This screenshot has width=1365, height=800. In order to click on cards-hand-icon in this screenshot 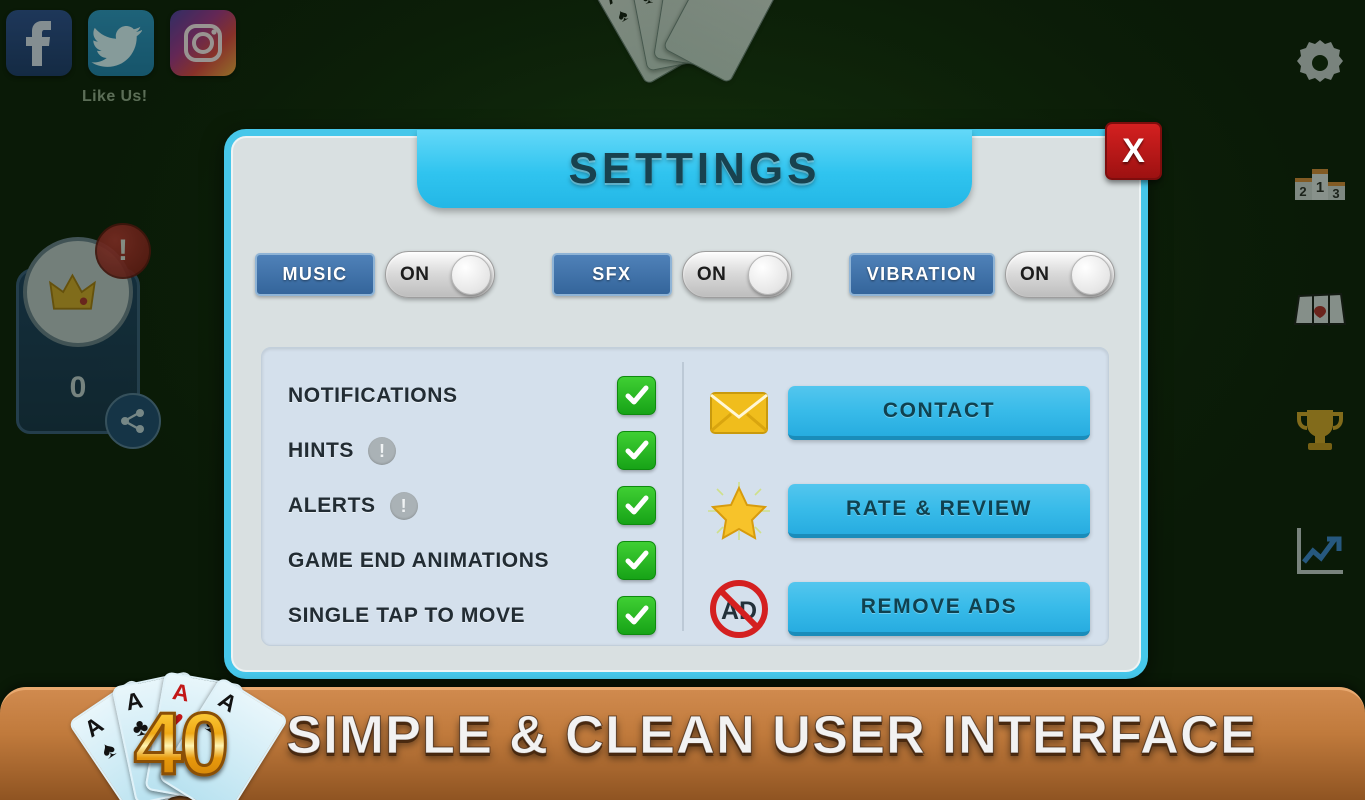, I will do `click(1320, 307)`.